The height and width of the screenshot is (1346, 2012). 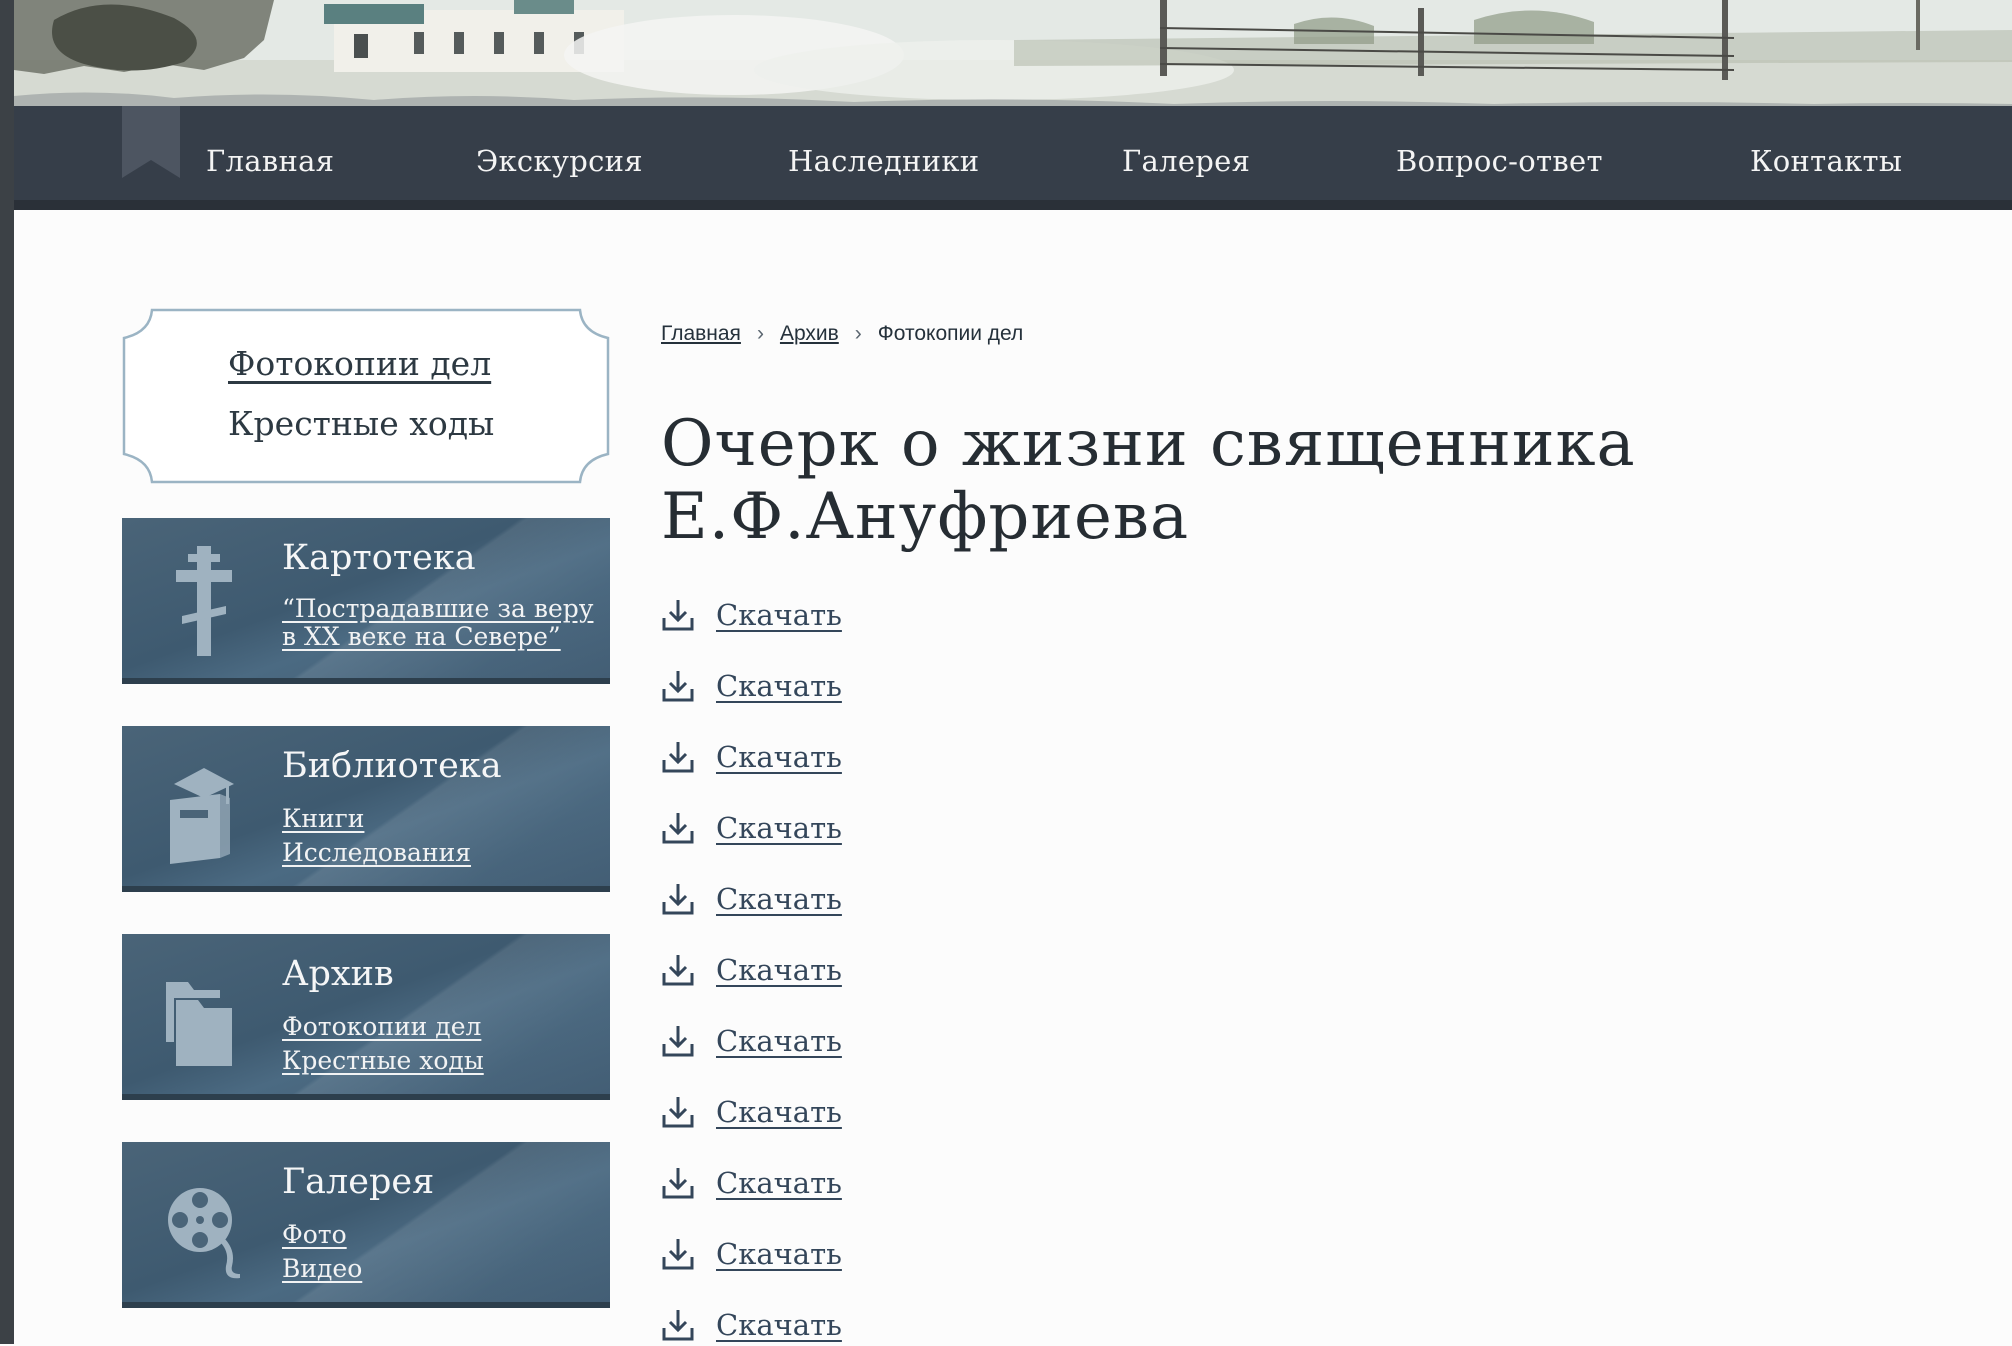 I want to click on nav-item-excursion: Экскурсия, so click(x=559, y=161).